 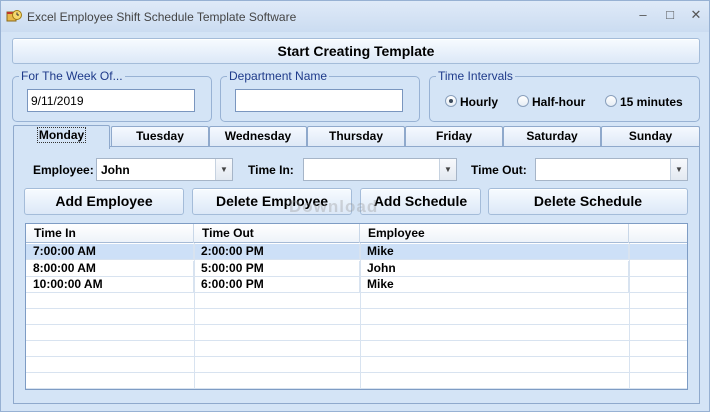 I want to click on tab-monday-label: Monday, so click(x=61, y=135).